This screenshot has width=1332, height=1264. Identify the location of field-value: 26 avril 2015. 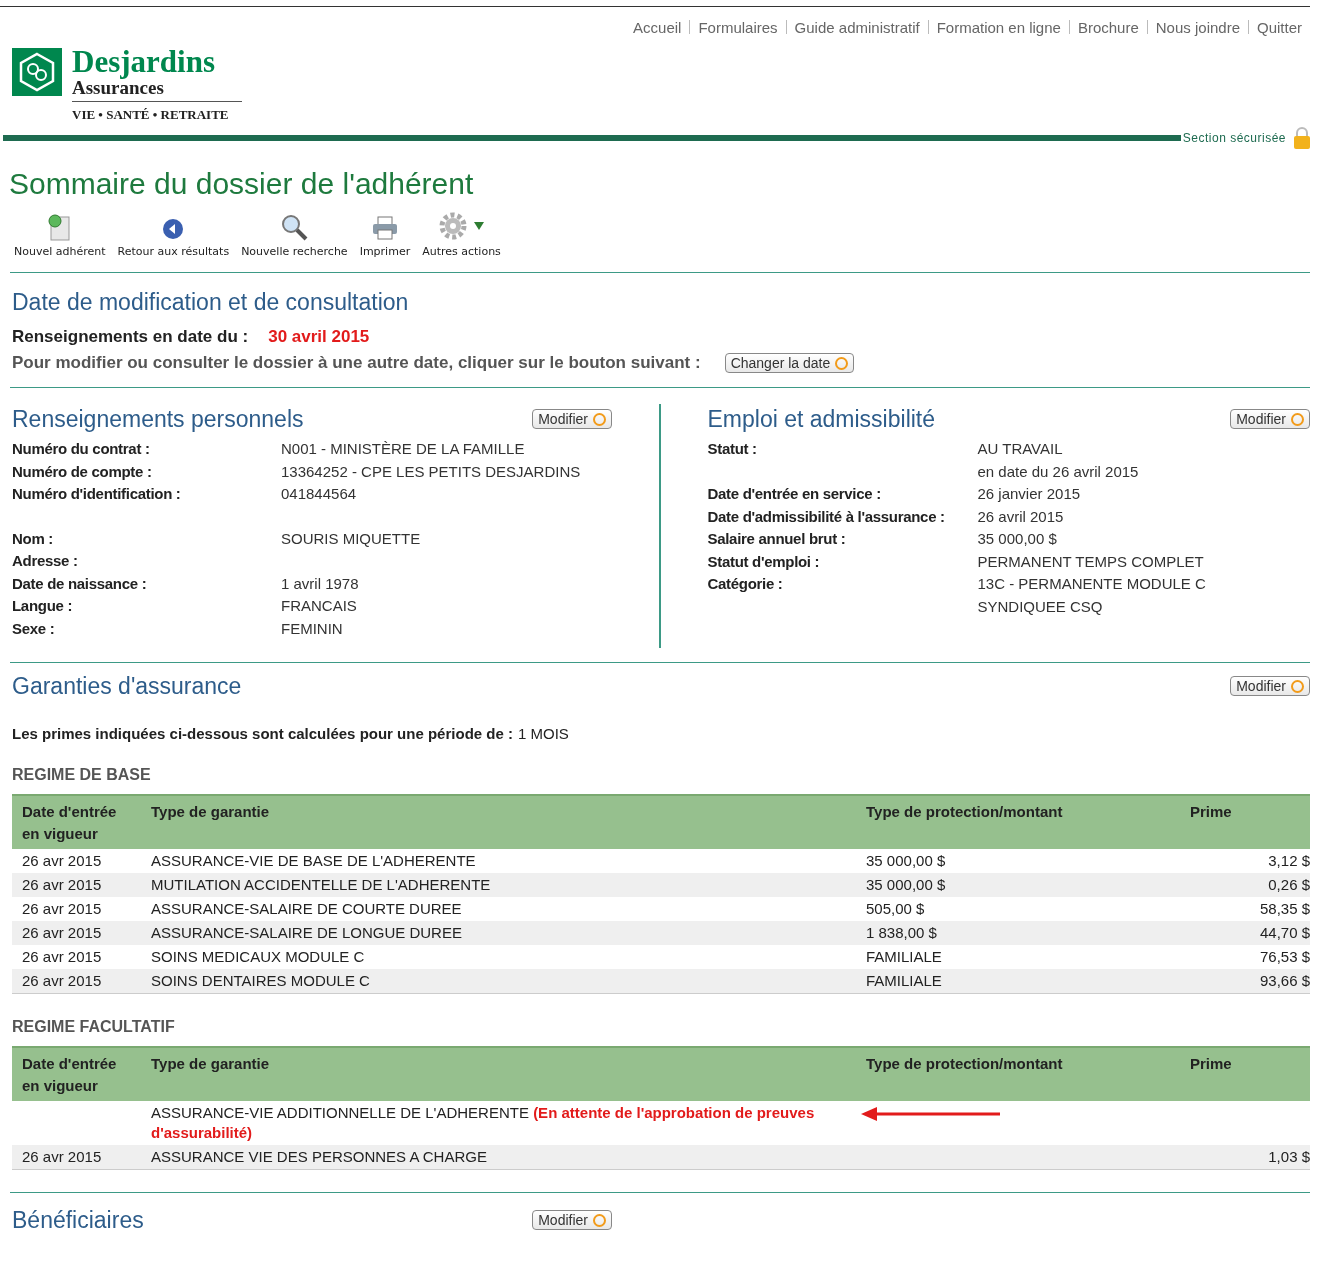
(1020, 516).